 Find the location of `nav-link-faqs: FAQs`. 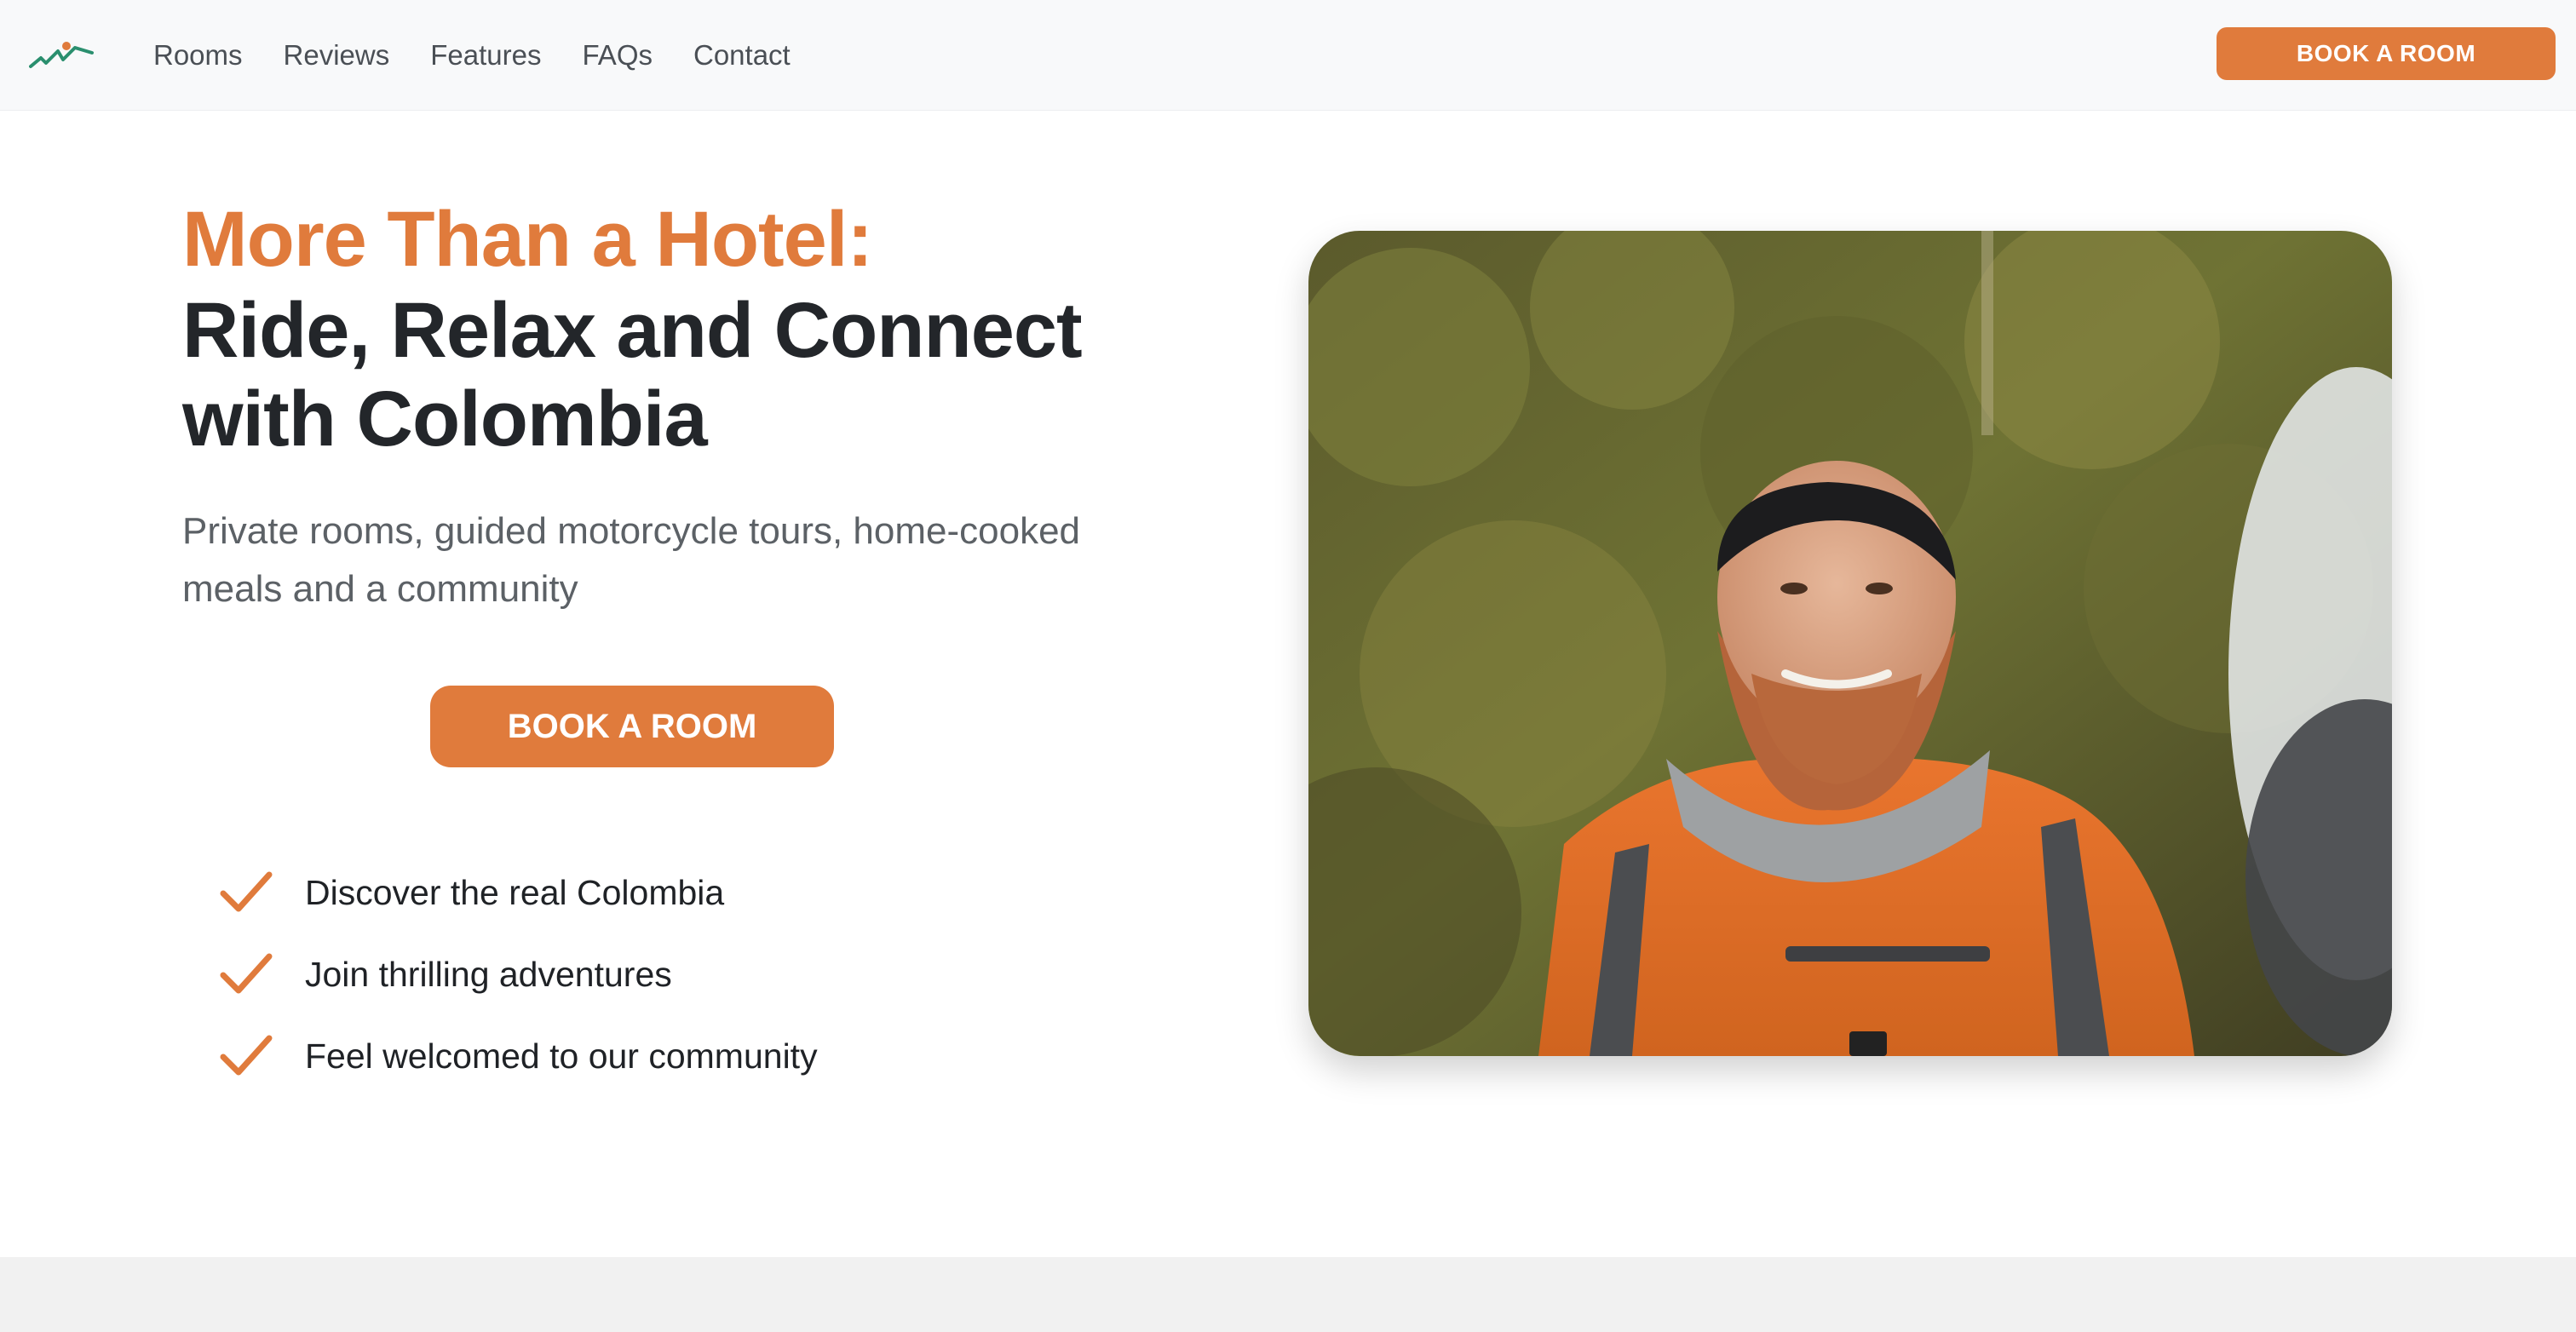

nav-link-faqs: FAQs is located at coordinates (617, 56).